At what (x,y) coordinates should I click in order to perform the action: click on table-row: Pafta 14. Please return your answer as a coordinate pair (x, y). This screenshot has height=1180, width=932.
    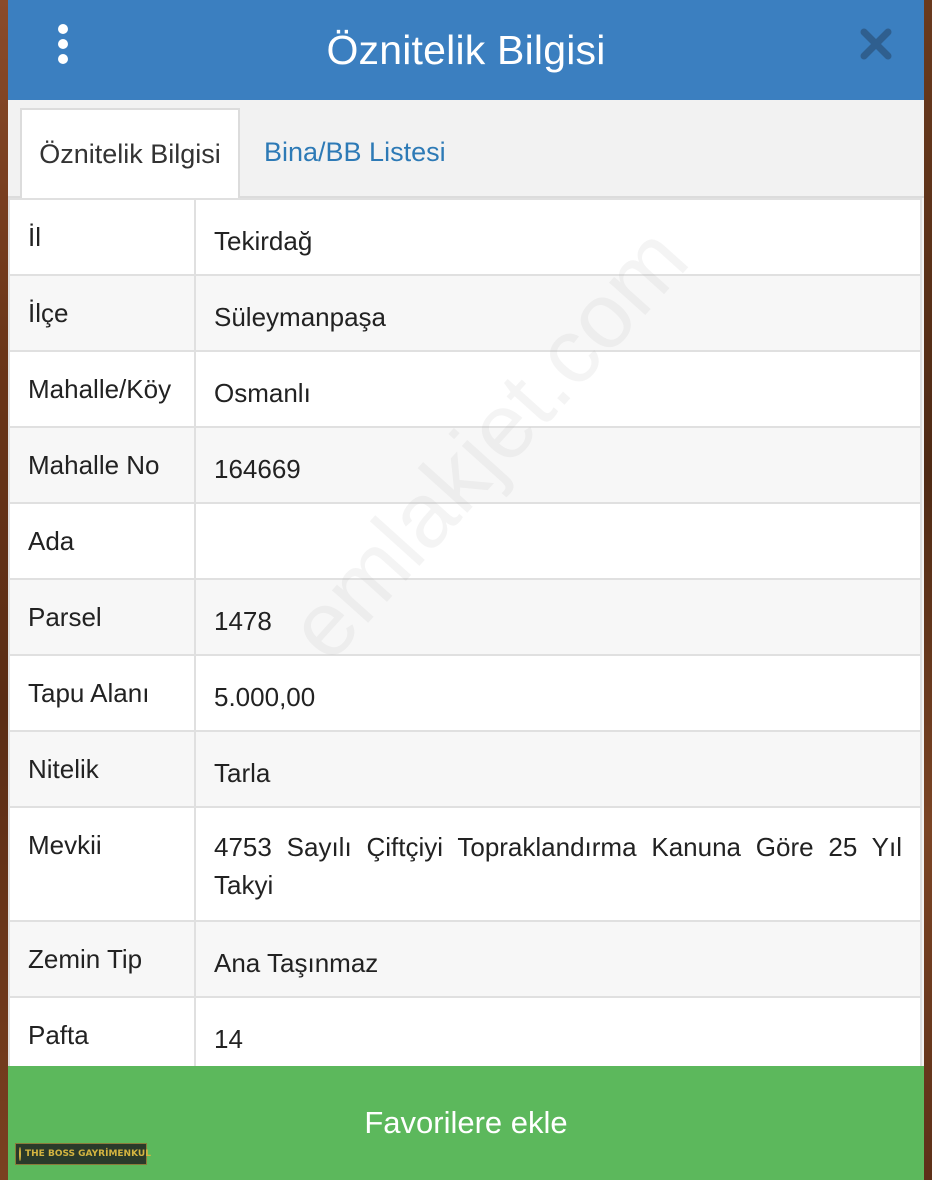
    Looking at the image, I should click on (465, 1035).